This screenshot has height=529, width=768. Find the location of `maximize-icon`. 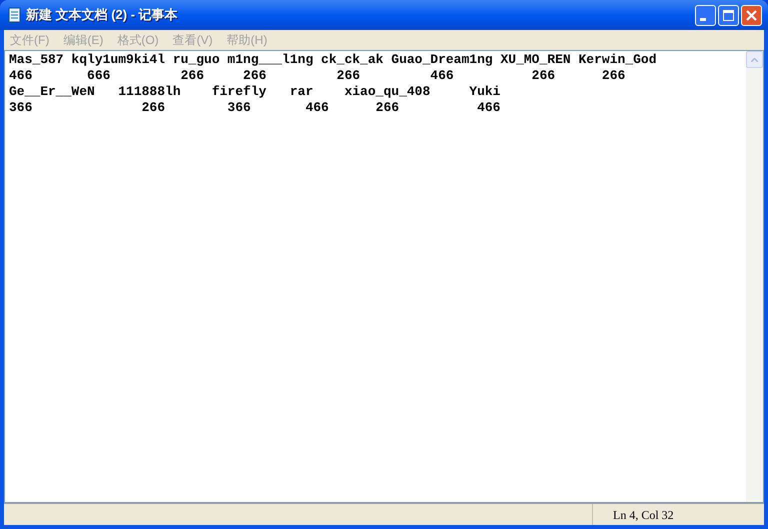

maximize-icon is located at coordinates (728, 15).